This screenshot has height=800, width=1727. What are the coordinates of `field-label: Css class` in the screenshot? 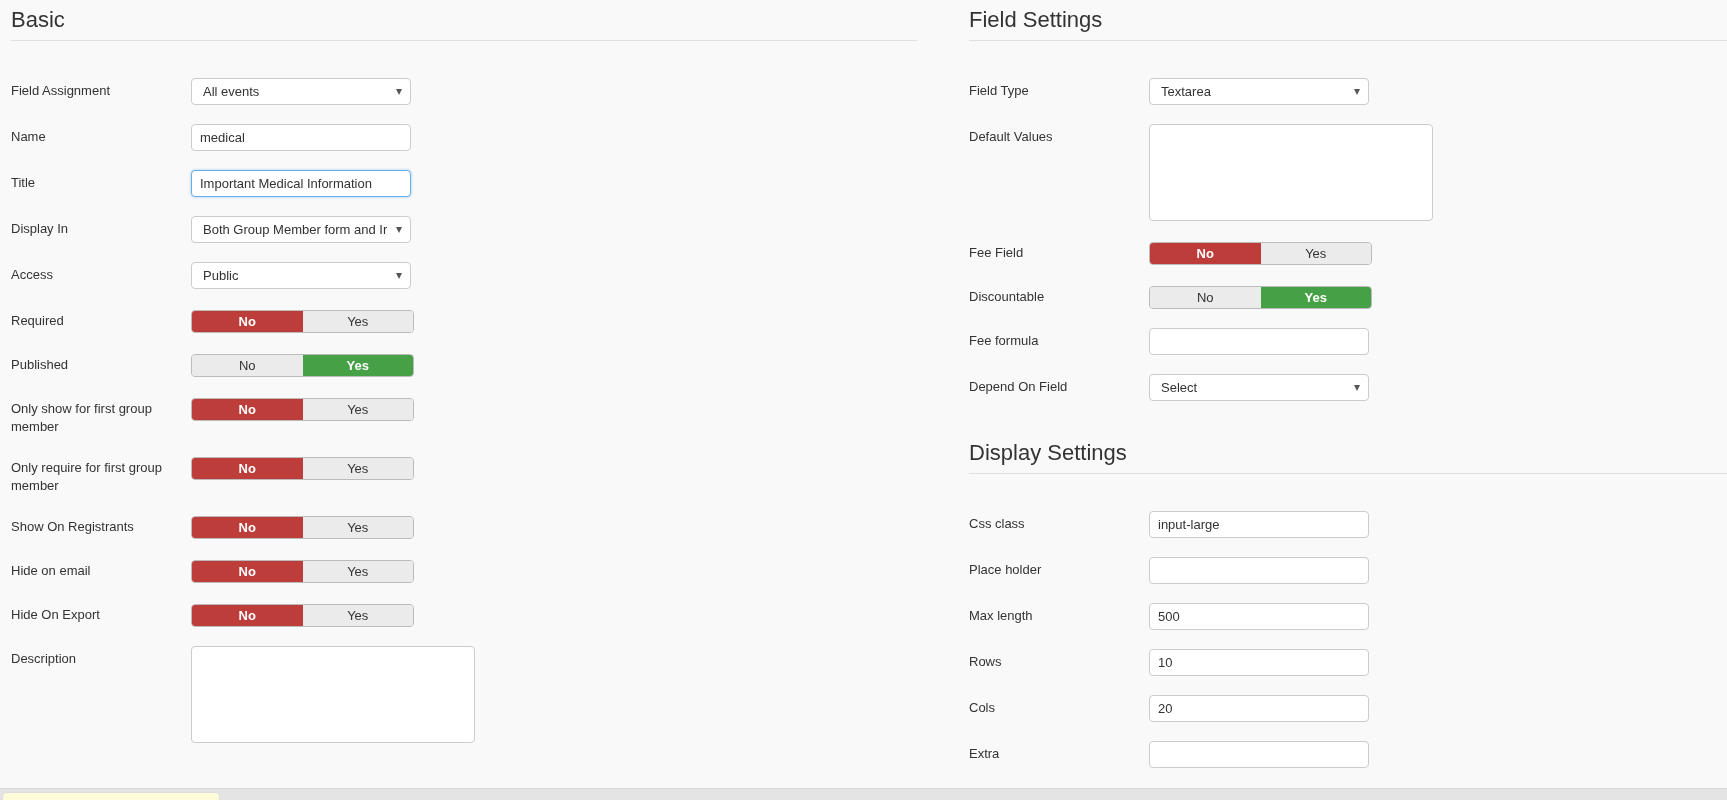 It's located at (997, 524).